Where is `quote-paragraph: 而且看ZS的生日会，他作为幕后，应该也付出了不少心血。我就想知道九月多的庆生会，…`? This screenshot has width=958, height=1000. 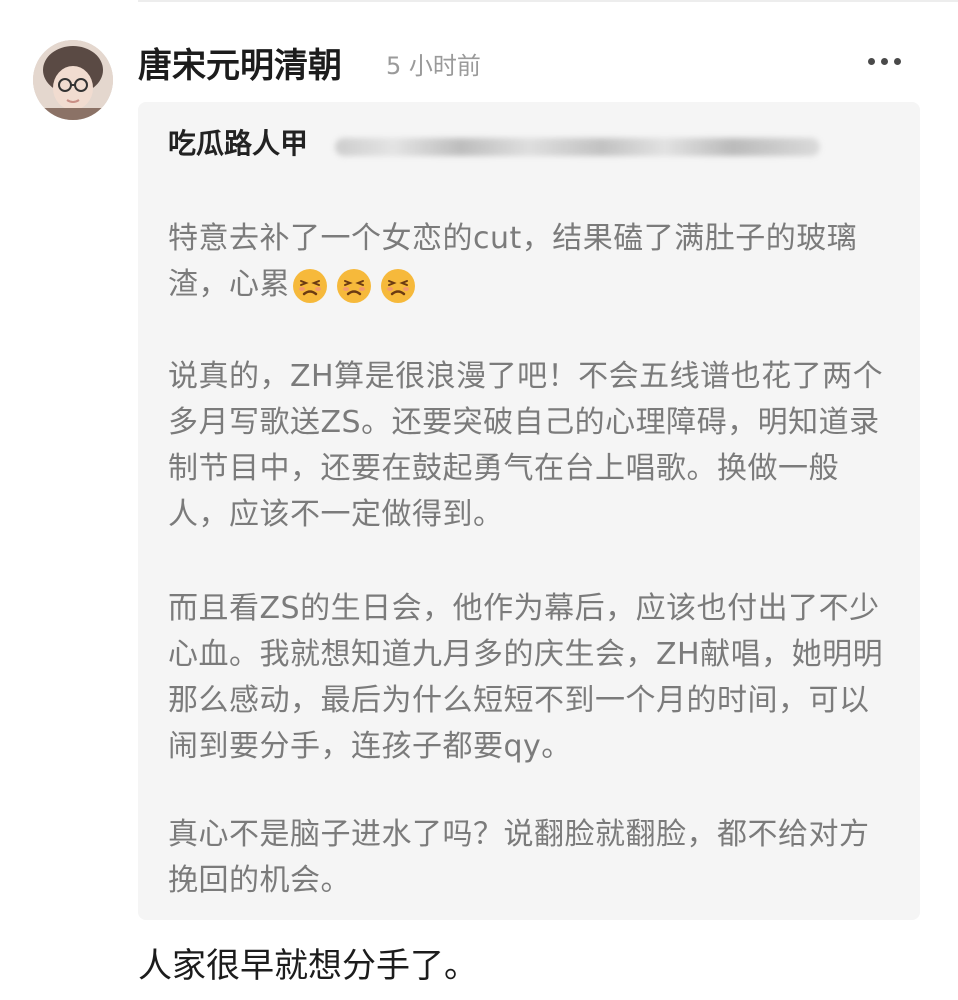 quote-paragraph: 而且看ZS的生日会，他作为幕后，应该也付出了不少心血。我就想知道九月多的庆生会，… is located at coordinates (526, 677).